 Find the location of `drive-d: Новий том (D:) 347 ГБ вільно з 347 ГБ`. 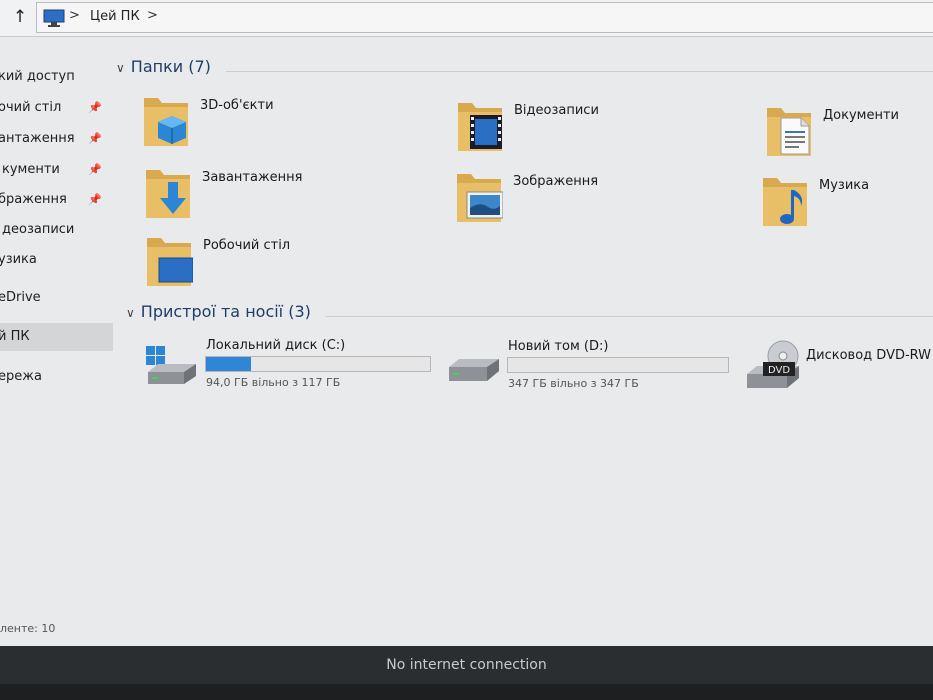

drive-d: Новий том (D:) 347 ГБ вільно з 347 ГБ is located at coordinates (597, 367).